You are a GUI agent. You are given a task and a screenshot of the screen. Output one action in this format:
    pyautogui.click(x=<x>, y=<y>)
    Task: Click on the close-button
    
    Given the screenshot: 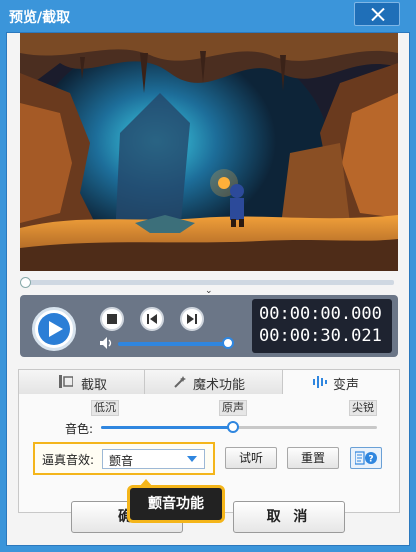 What is the action you would take?
    pyautogui.click(x=377, y=14)
    